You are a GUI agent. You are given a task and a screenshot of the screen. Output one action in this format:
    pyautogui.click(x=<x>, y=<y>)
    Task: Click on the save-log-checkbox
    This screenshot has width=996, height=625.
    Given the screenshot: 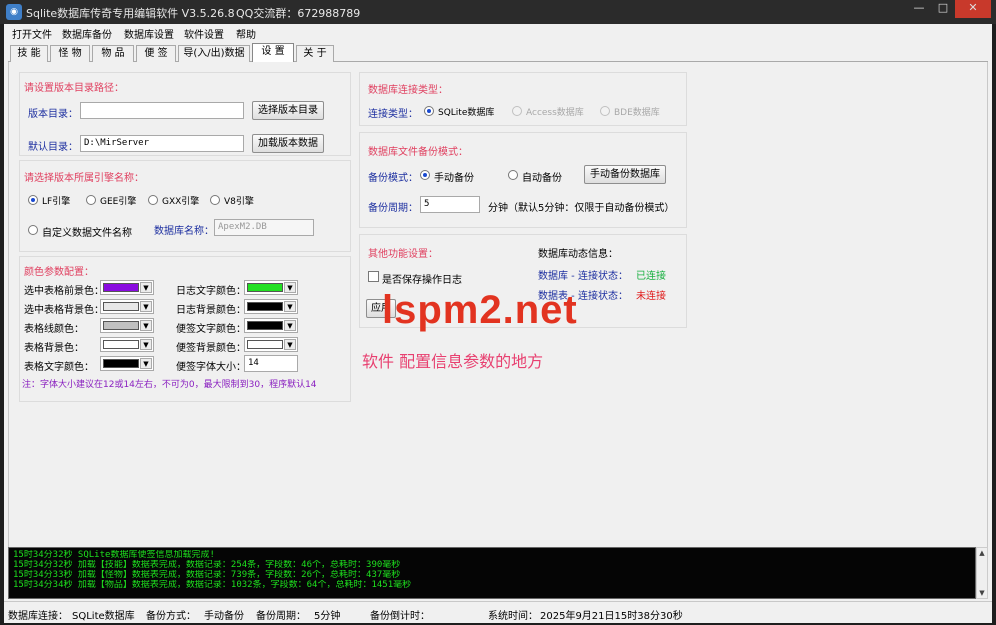 What is the action you would take?
    pyautogui.click(x=373, y=276)
    